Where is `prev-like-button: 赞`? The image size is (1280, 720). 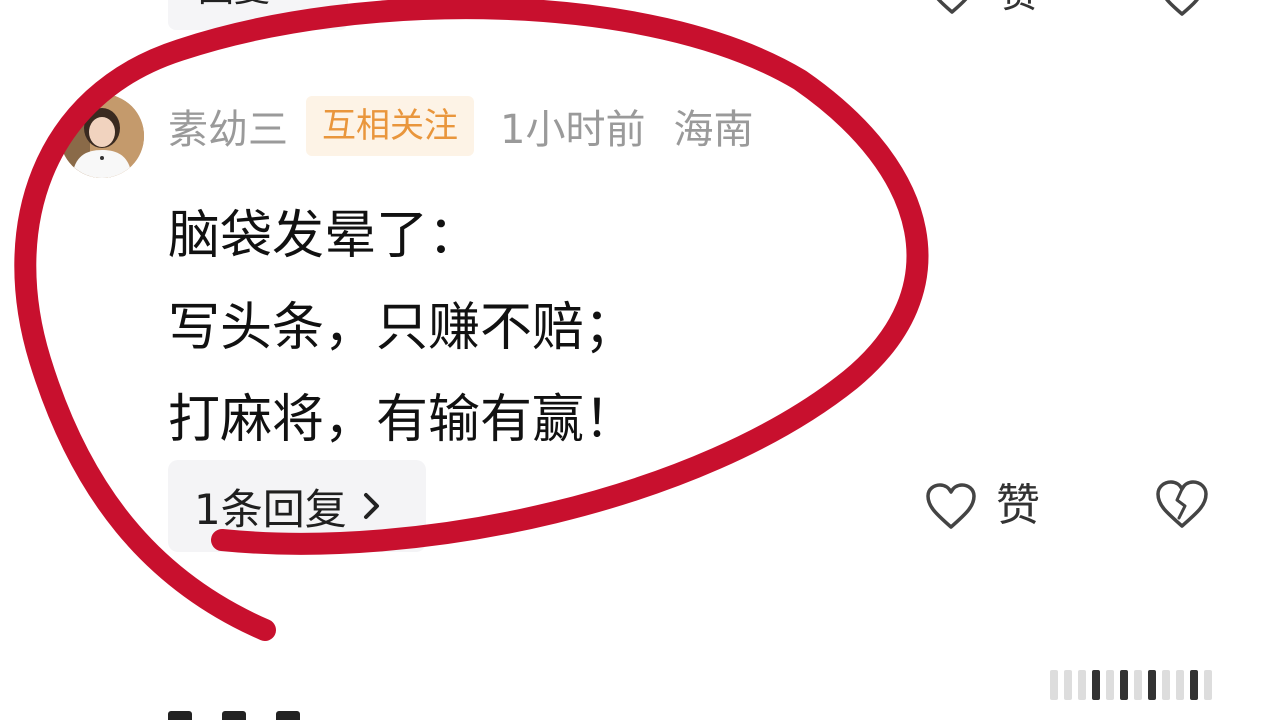
prev-like-button: 赞 is located at coordinates (983, 8).